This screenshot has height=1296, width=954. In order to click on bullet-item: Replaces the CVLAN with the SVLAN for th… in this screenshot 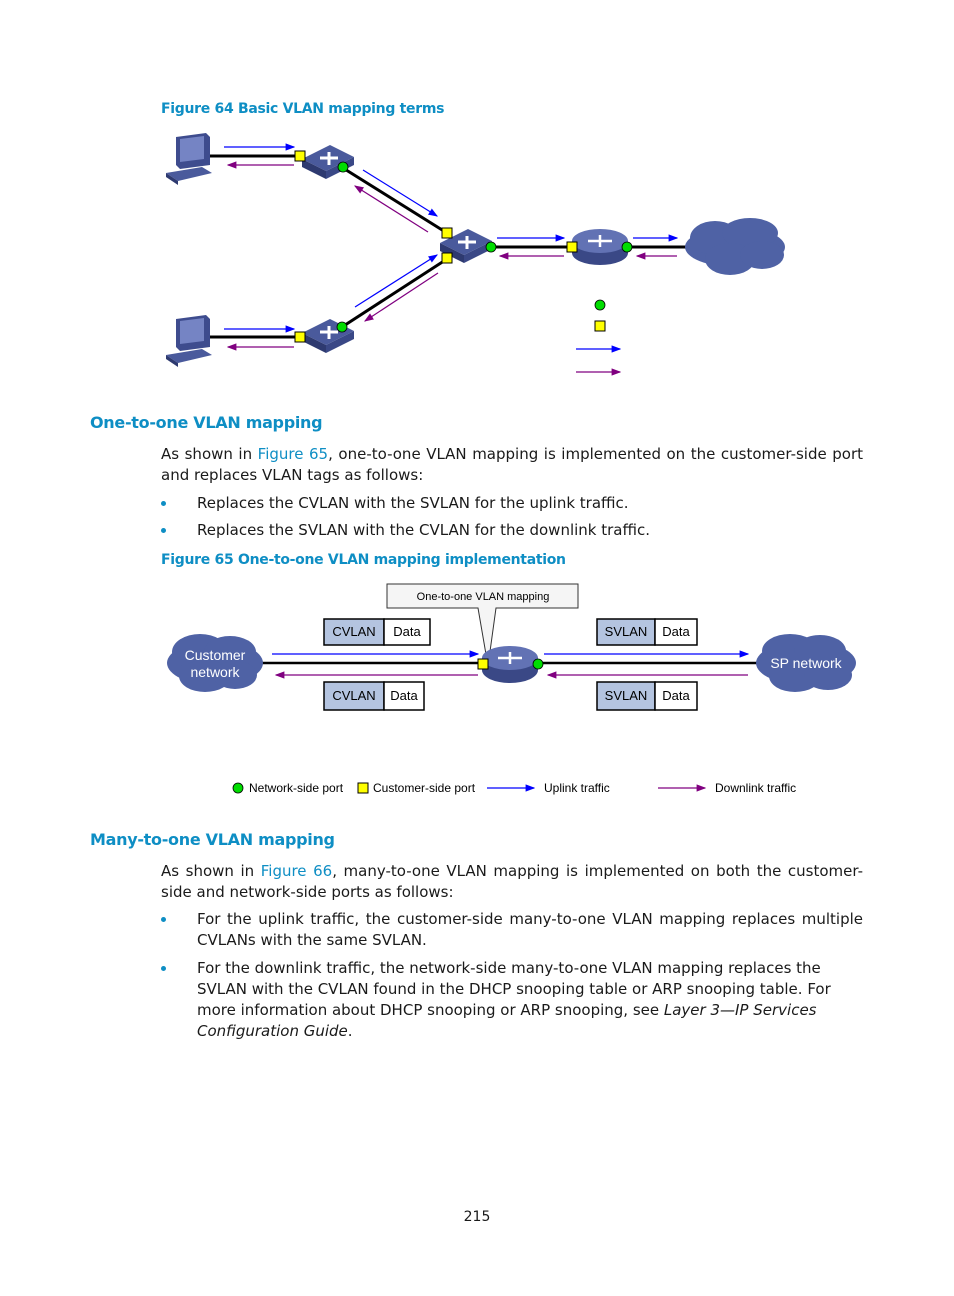, I will do `click(512, 504)`.